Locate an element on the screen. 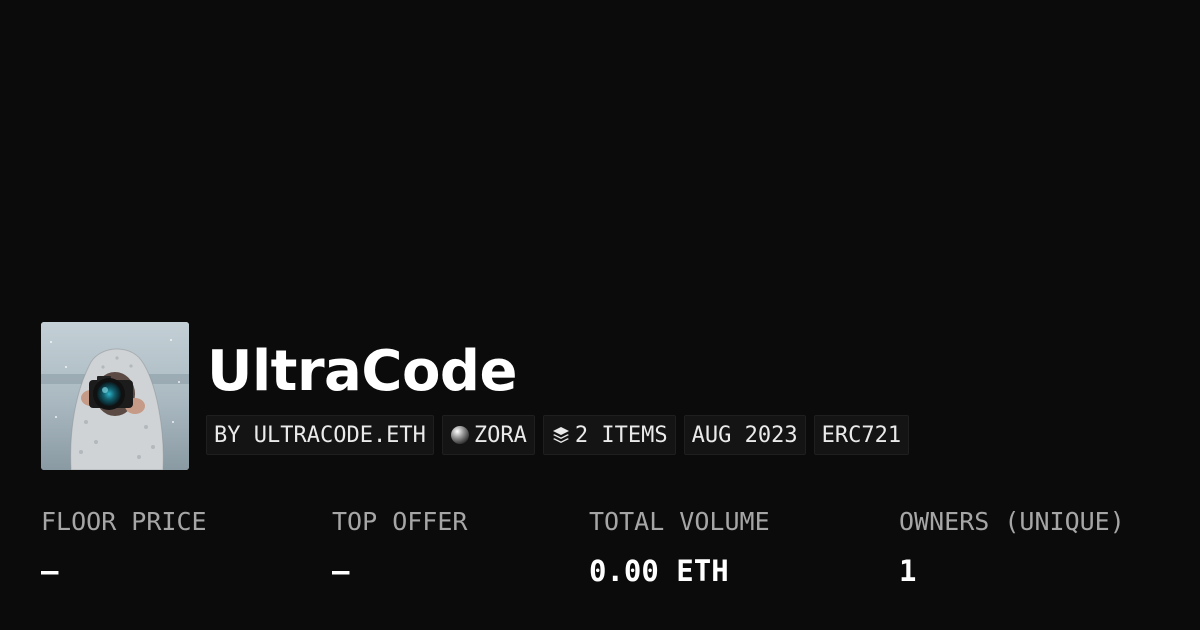 This screenshot has height=630, width=1200. collection-avatar is located at coordinates (115, 396).